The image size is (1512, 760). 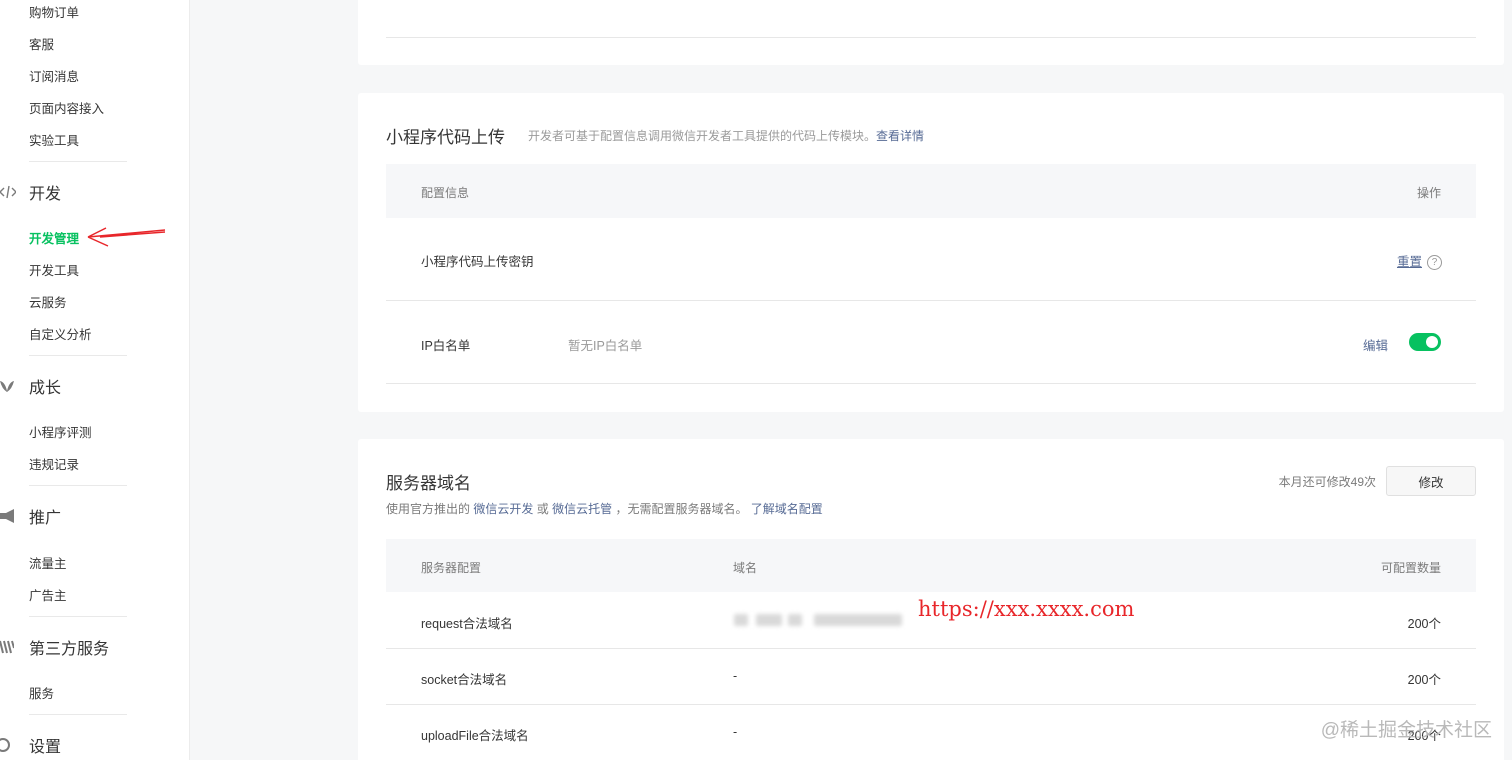 What do you see at coordinates (54, 237) in the screenshot?
I see `sidebar-item-dev-management: 开发管理` at bounding box center [54, 237].